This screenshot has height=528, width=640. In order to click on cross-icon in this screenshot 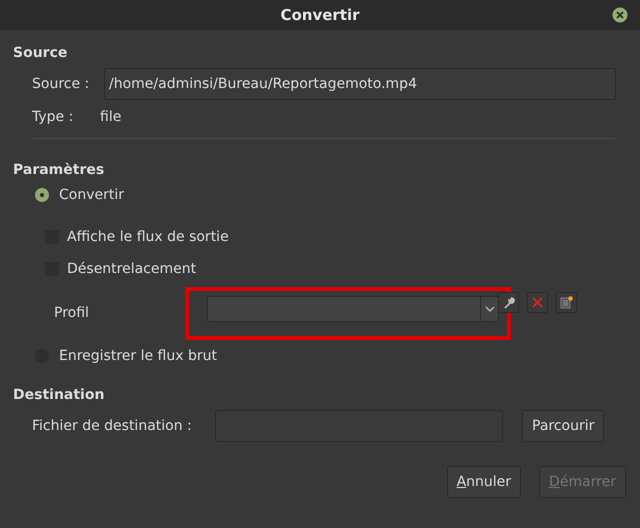, I will do `click(537, 302)`.